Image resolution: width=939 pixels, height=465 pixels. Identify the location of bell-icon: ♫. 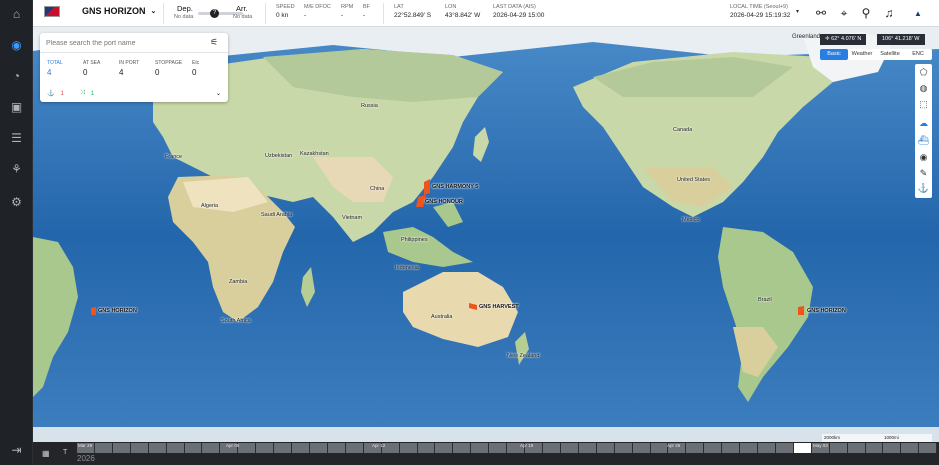
(889, 13).